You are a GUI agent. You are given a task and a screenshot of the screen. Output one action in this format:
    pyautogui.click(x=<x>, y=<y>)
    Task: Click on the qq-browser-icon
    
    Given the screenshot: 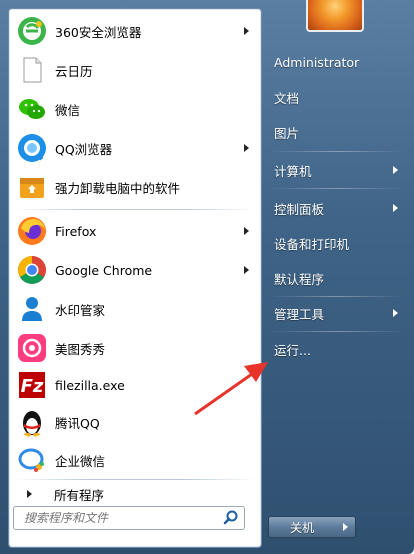 What is the action you would take?
    pyautogui.click(x=32, y=148)
    